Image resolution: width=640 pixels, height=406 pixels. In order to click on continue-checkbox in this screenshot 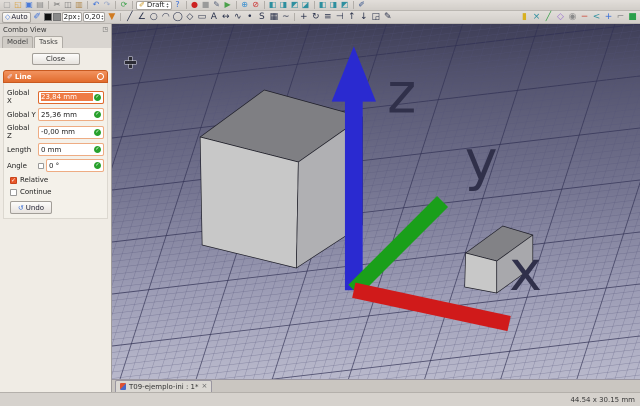, I will do `click(13, 192)`.